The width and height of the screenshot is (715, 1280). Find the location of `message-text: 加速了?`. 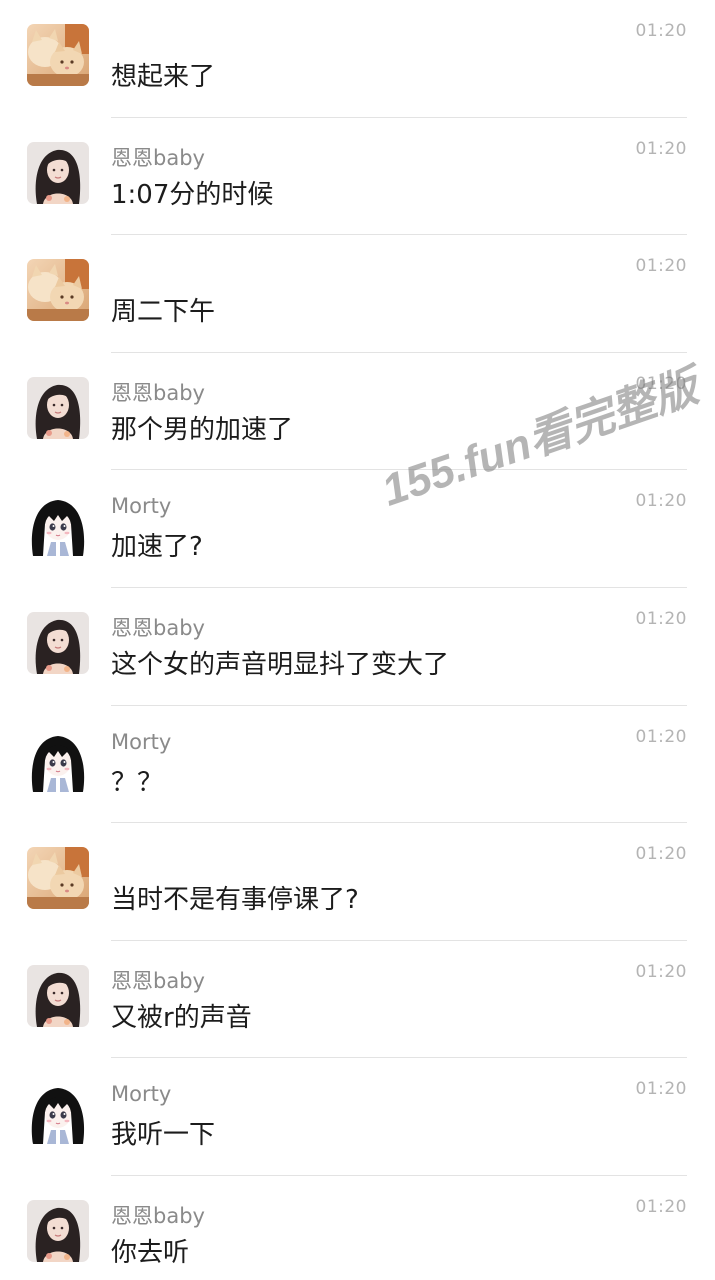

message-text: 加速了? is located at coordinates (157, 547).